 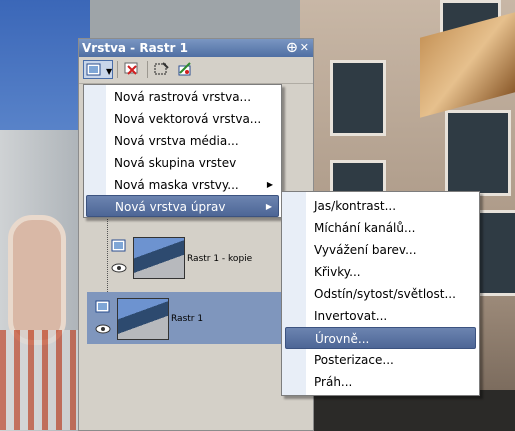 What do you see at coordinates (37, 280) in the screenshot?
I see `background-sign` at bounding box center [37, 280].